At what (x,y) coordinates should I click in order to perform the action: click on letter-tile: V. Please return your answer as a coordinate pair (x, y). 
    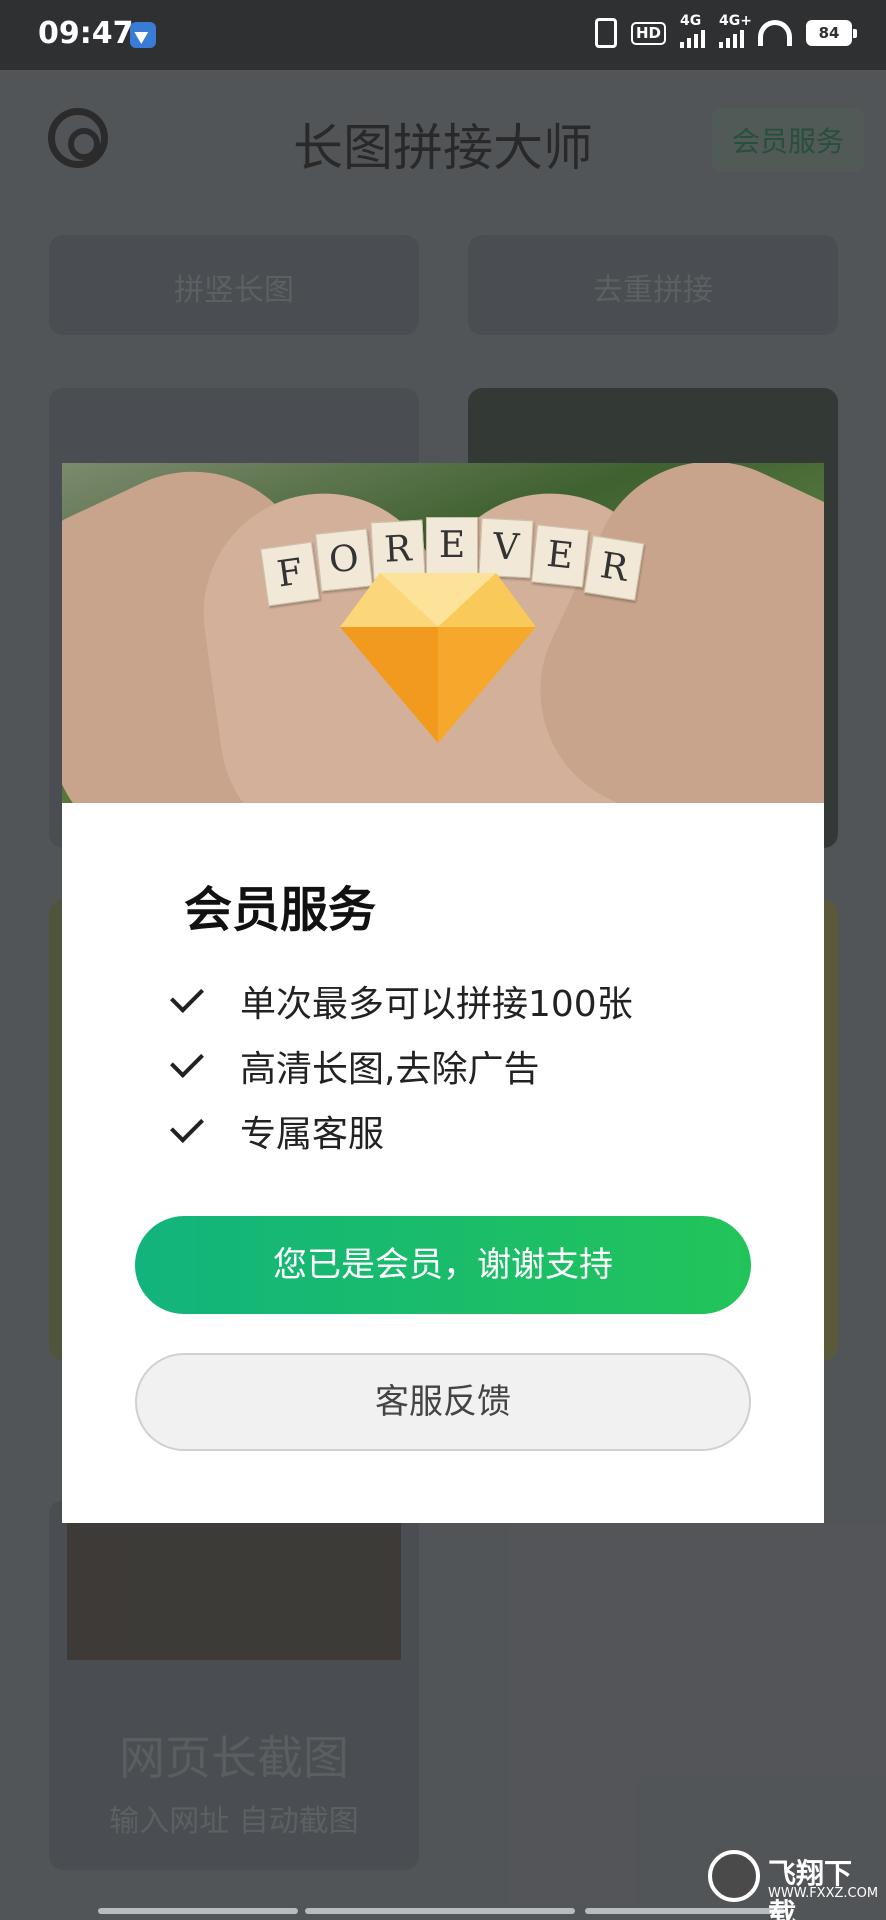
    Looking at the image, I should click on (506, 548).